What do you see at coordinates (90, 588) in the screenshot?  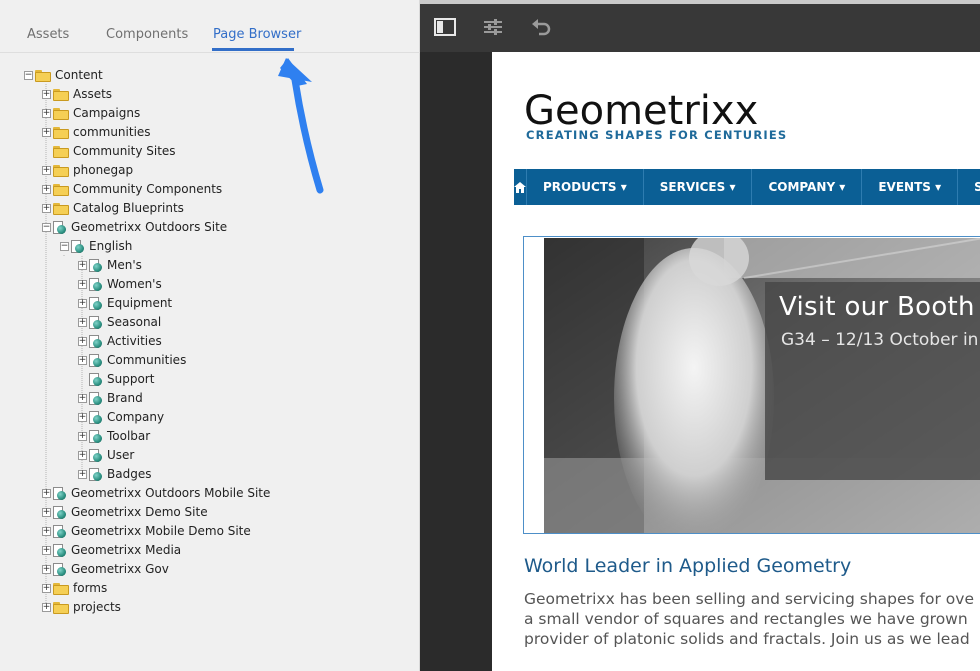 I see `tree-node-label: forms` at bounding box center [90, 588].